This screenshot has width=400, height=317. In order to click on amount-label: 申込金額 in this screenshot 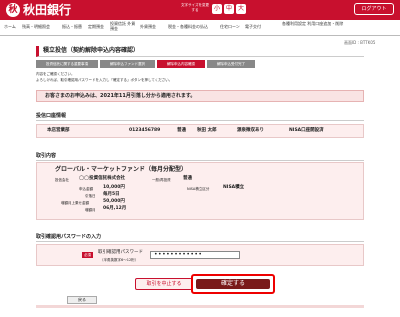, I will do `click(86, 189)`.